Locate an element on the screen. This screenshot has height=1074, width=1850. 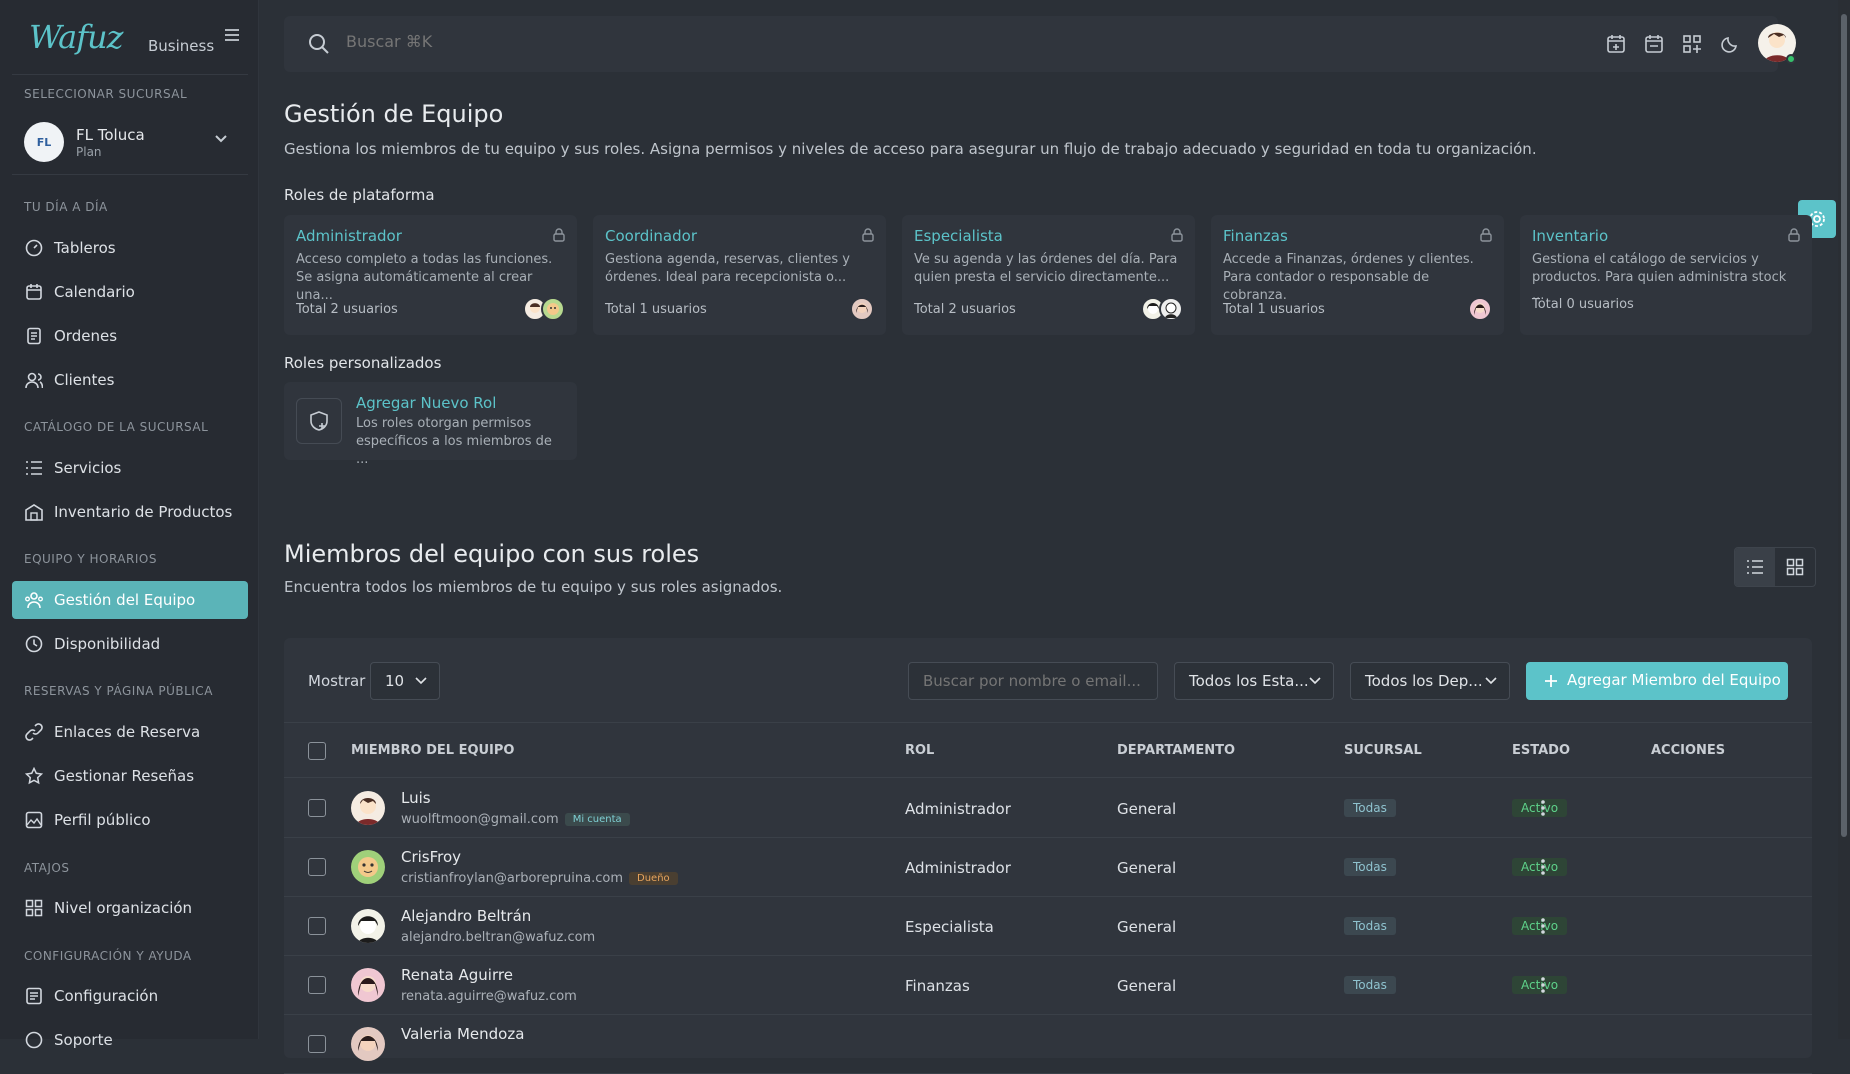
page-scrollbar is located at coordinates (1844, 519).